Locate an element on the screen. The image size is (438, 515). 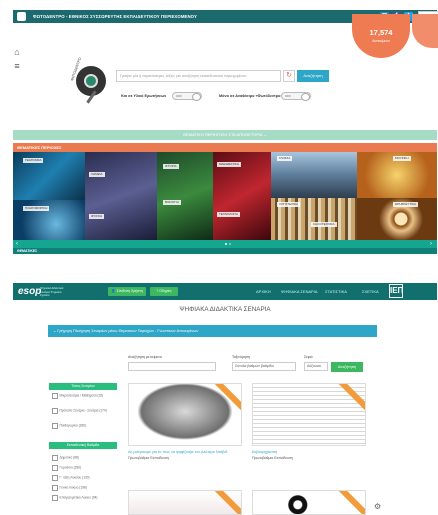
home-icon: ⌂ is located at coordinates (17, 52).